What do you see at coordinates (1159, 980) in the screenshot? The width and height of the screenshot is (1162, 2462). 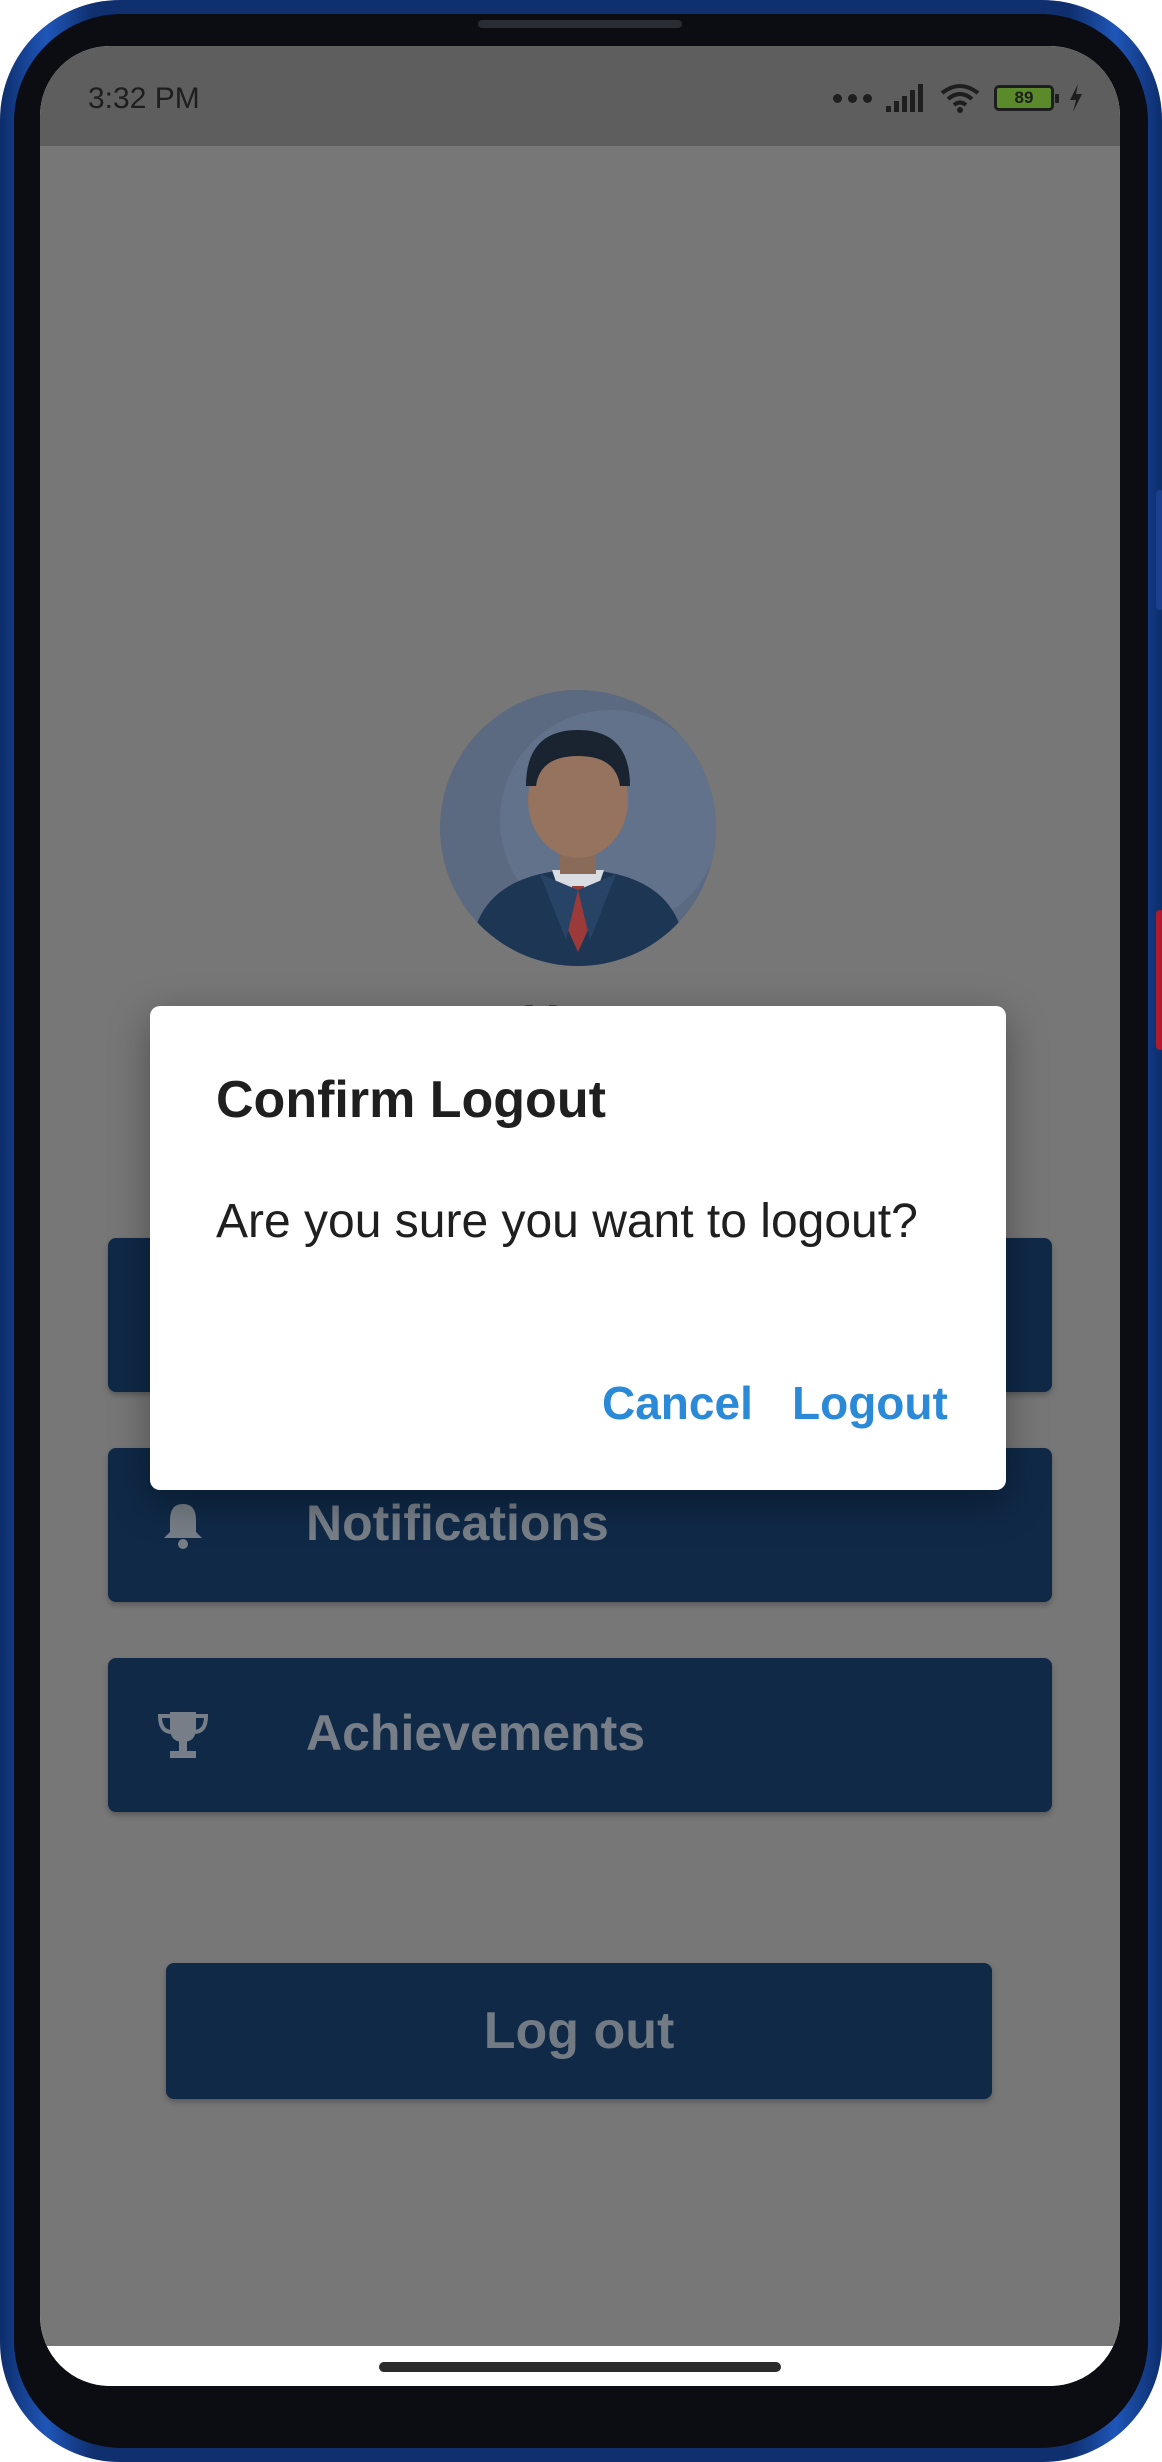 I see `power-button` at bounding box center [1159, 980].